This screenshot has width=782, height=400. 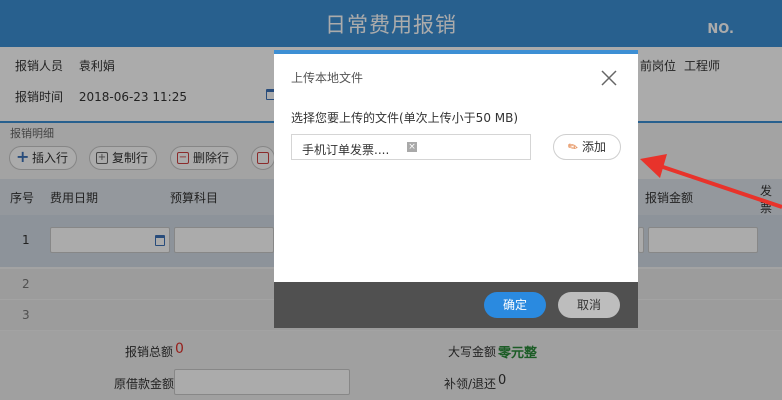 I want to click on add-file-button: ✎添加, so click(x=587, y=147).